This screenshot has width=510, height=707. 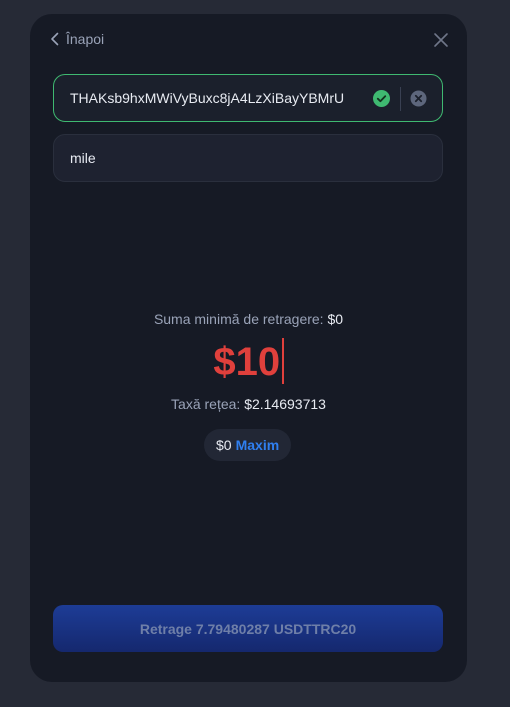 I want to click on close-button, so click(x=441, y=40).